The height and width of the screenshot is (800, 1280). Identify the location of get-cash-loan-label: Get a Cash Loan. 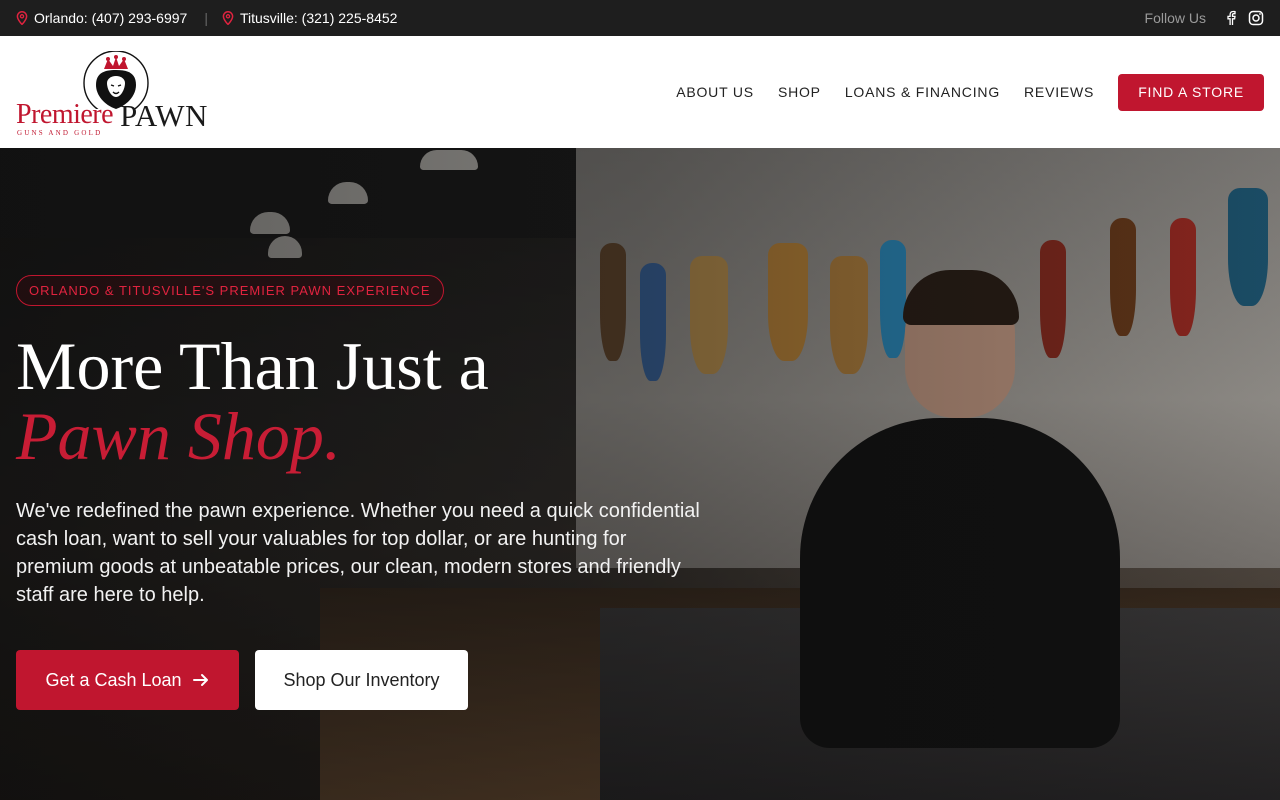
(113, 679).